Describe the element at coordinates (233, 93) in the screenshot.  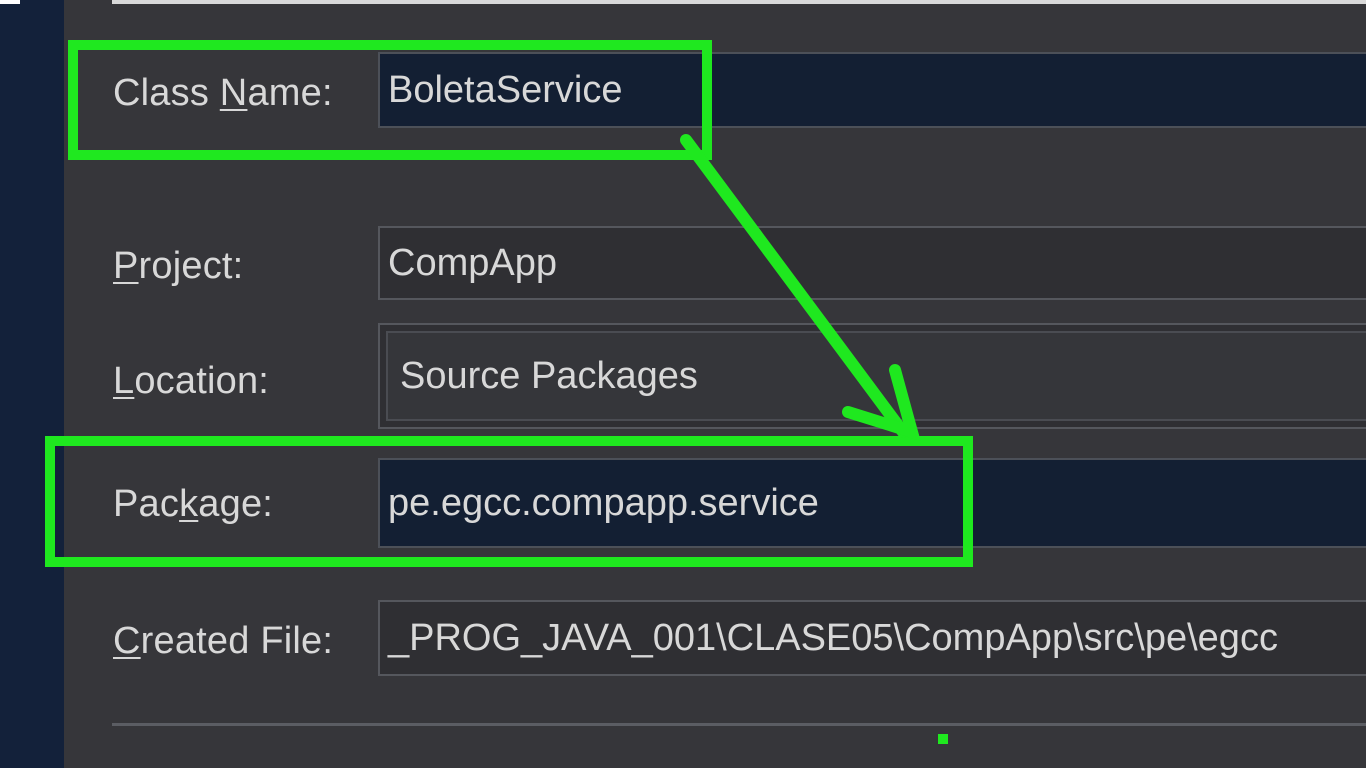
I see `class-name-label-mnemonic: N` at that location.